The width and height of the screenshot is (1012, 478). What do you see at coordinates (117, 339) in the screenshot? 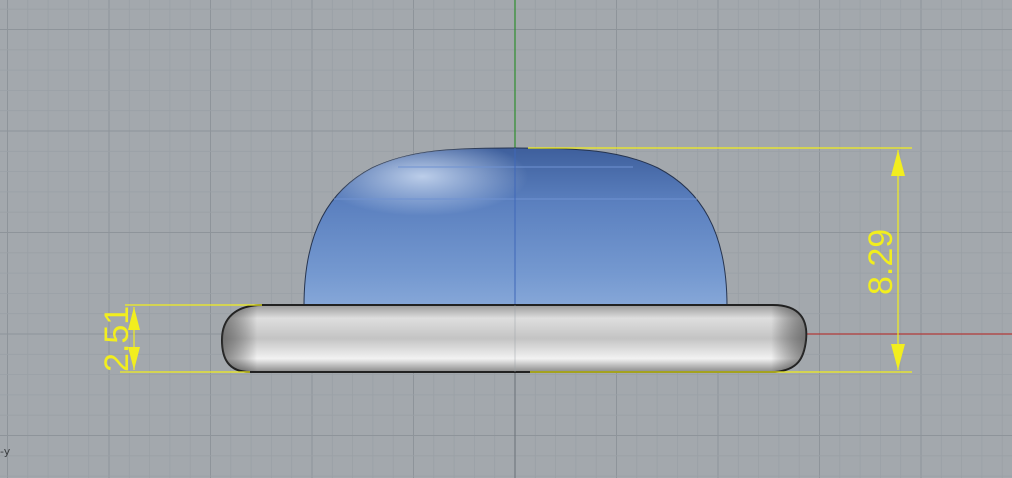
I see `dimension-label-2-51: 2.51` at bounding box center [117, 339].